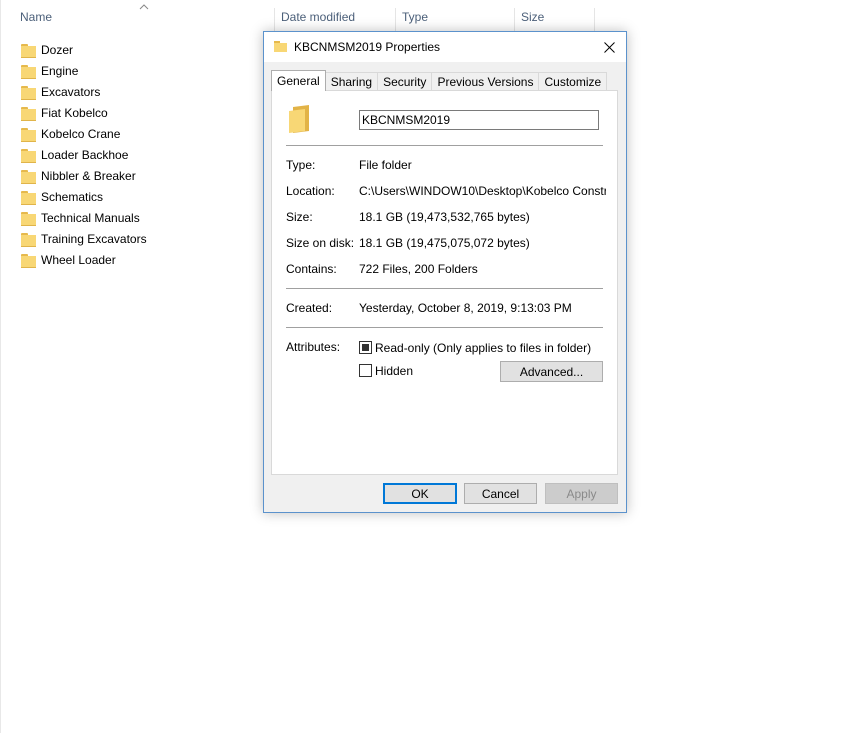 This screenshot has width=867, height=733. Describe the element at coordinates (90, 217) in the screenshot. I see `file-name: Technical Manuals` at that location.